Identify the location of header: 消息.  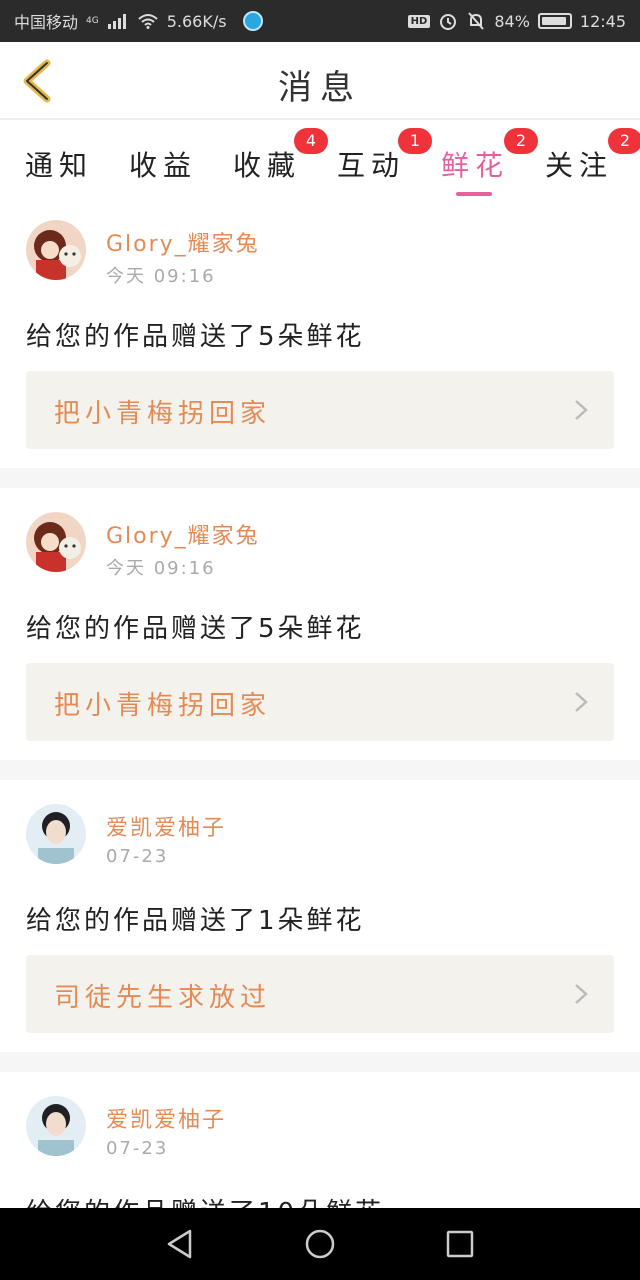
(320, 81).